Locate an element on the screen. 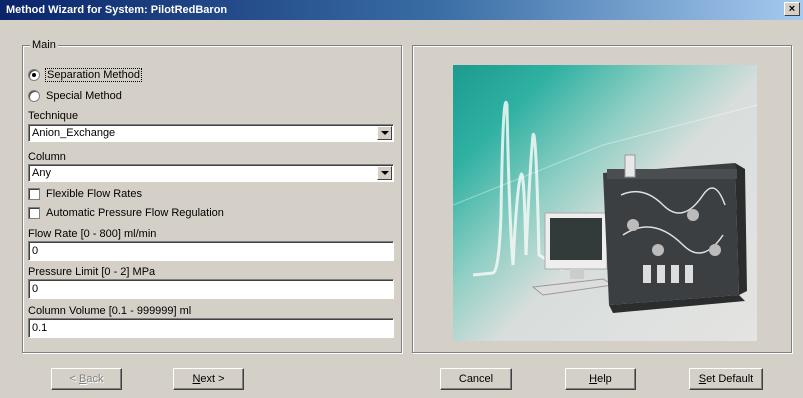 The width and height of the screenshot is (803, 398). set-default-rest: et Default is located at coordinates (730, 379).